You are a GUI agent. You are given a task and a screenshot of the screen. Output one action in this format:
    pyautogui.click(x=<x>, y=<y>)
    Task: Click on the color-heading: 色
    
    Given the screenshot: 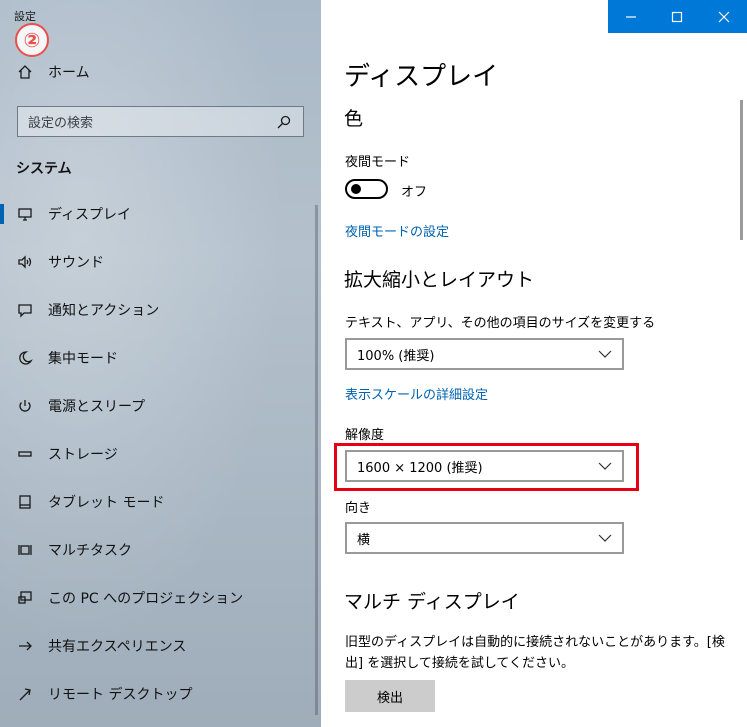 What is the action you would take?
    pyautogui.click(x=354, y=119)
    